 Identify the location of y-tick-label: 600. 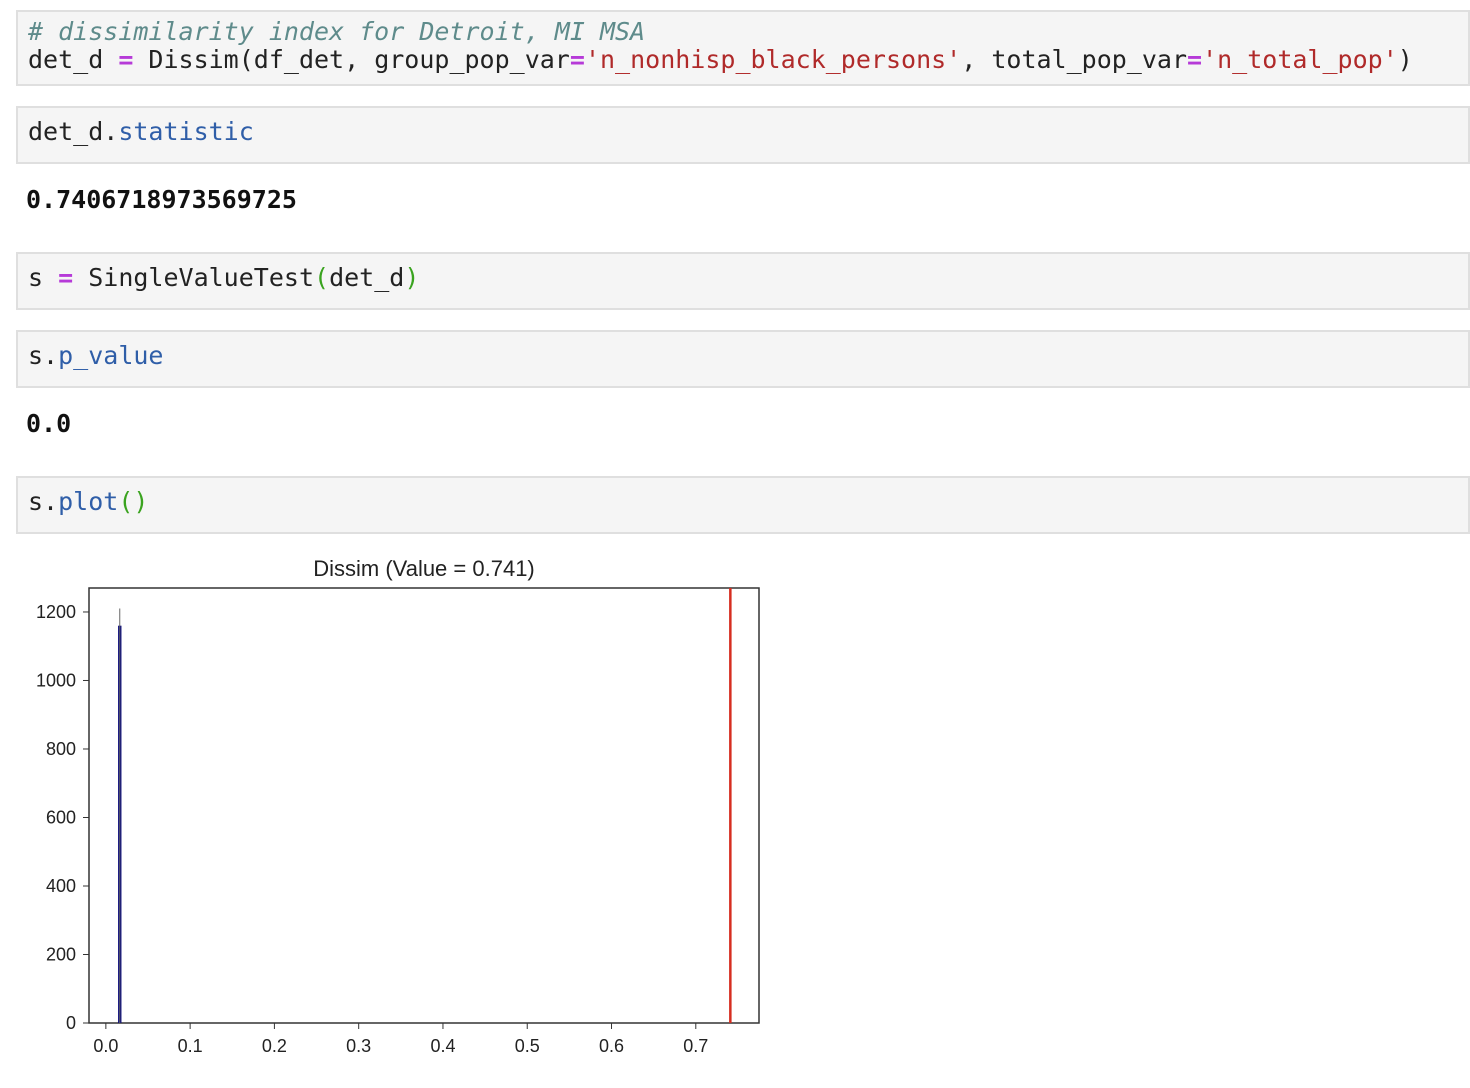
(61, 817).